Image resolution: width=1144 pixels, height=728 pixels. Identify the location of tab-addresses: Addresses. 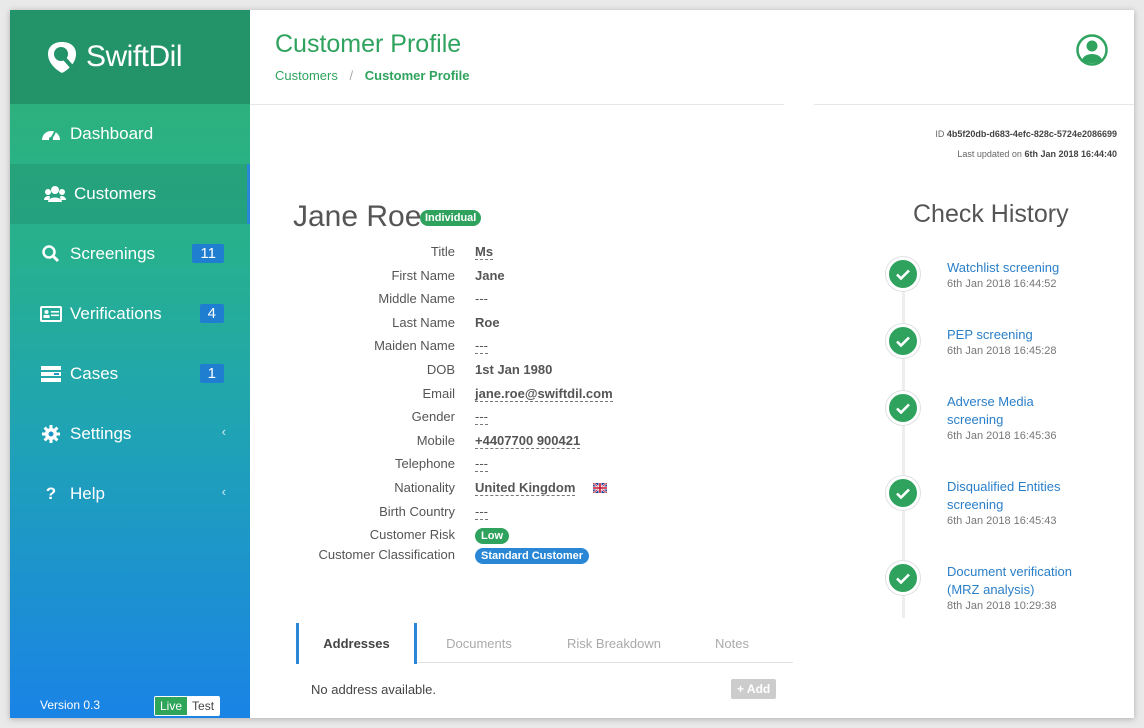
(356, 643).